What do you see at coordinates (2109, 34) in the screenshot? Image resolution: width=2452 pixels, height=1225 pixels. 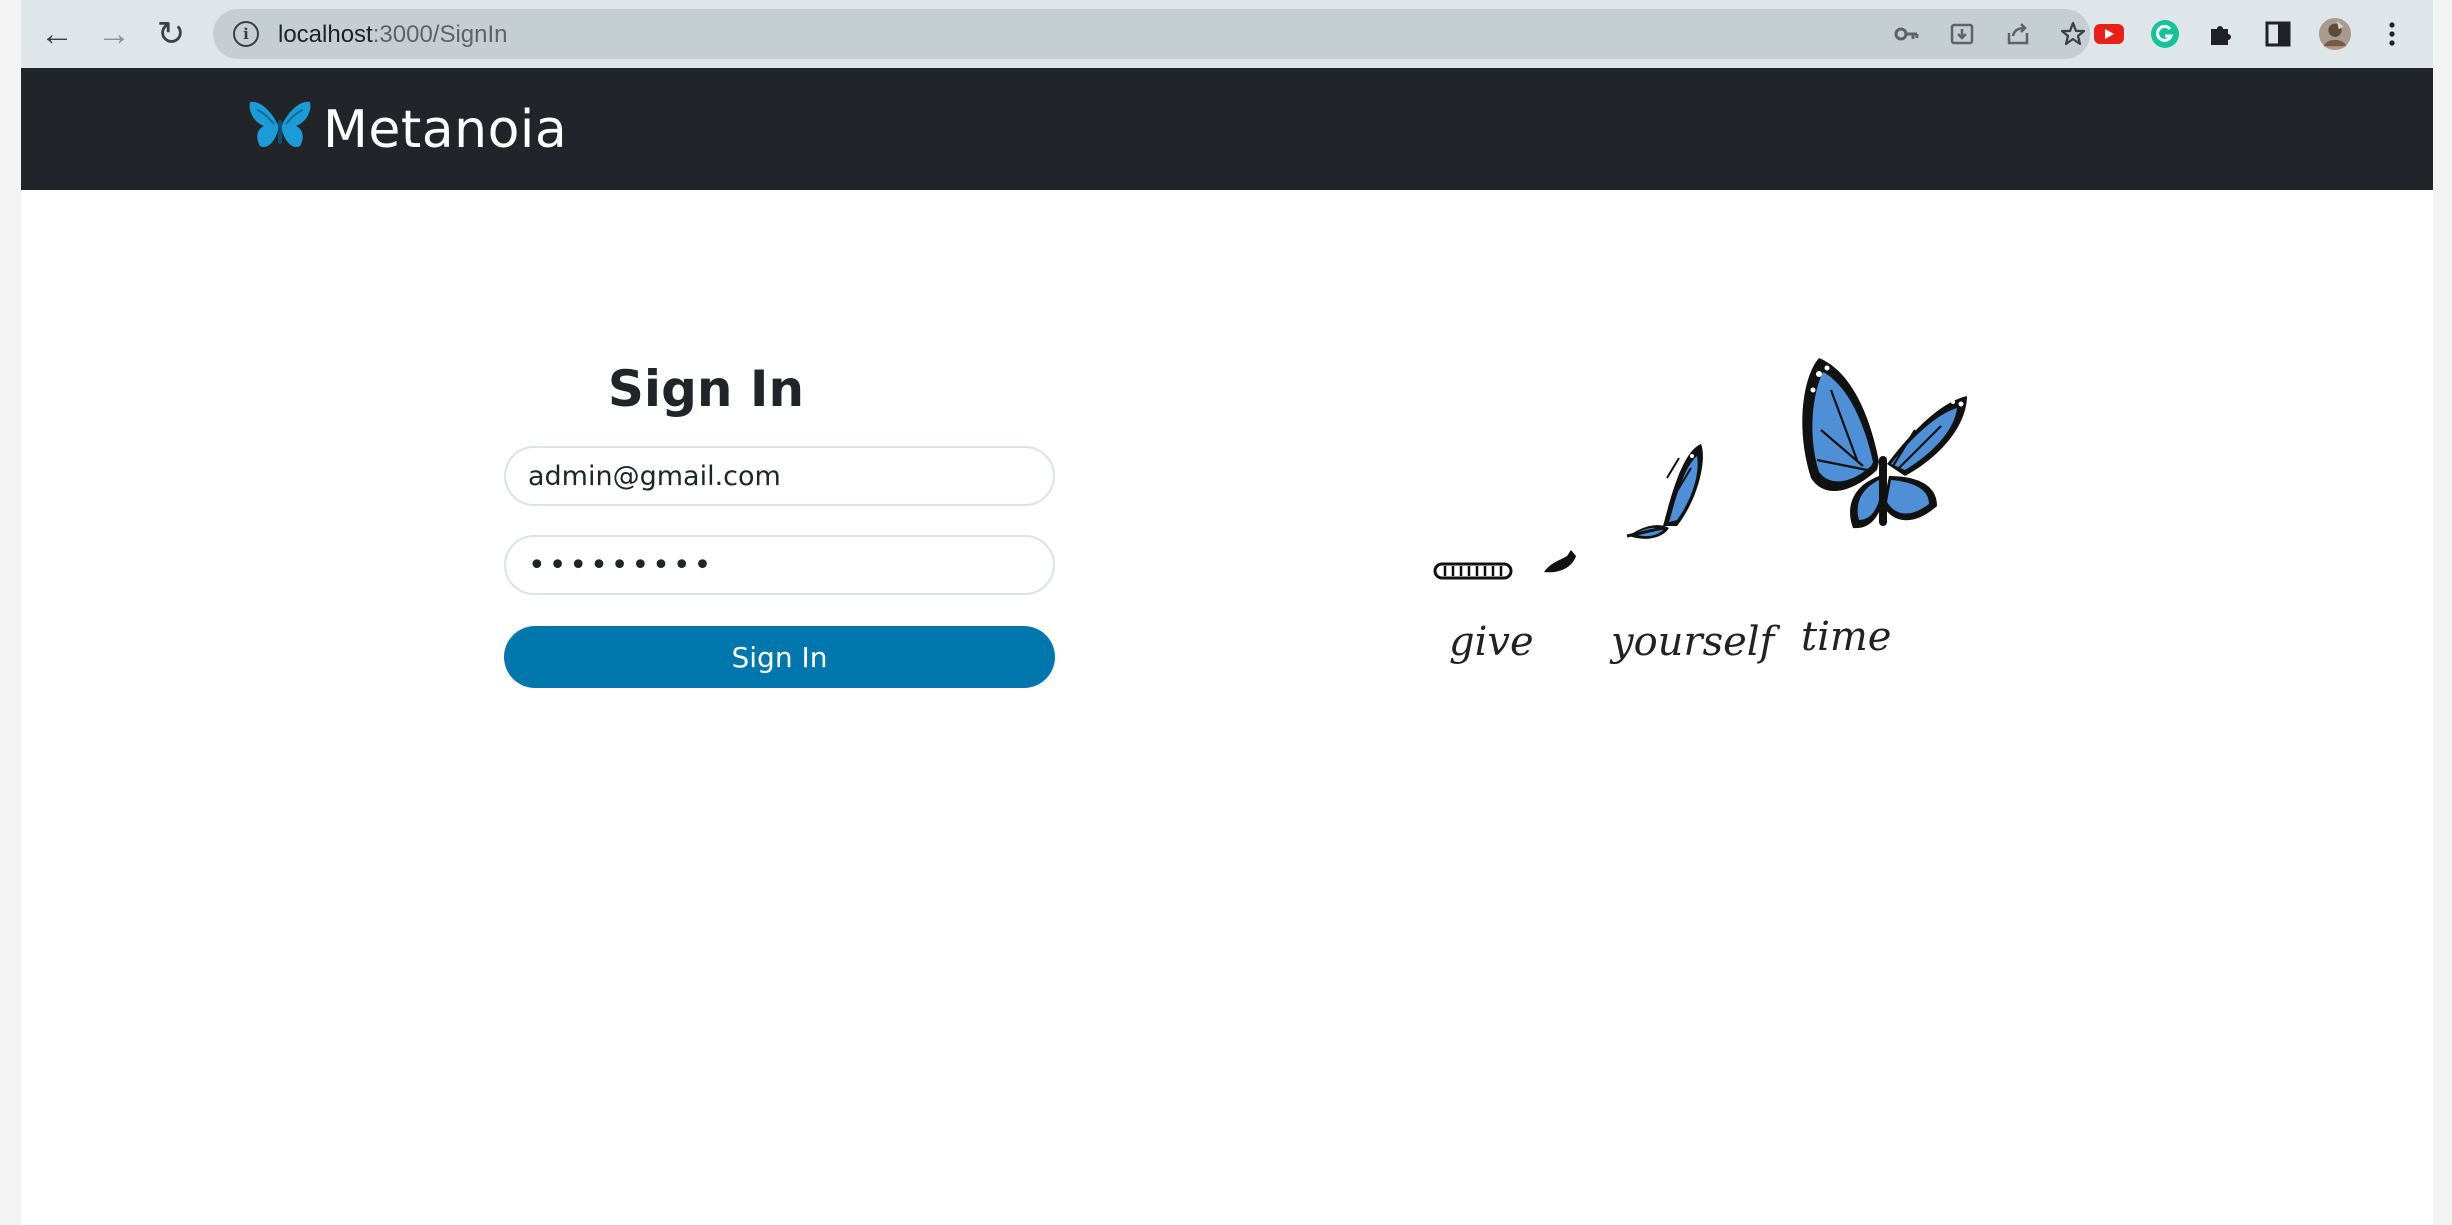 I see `youtube-extension-icon` at bounding box center [2109, 34].